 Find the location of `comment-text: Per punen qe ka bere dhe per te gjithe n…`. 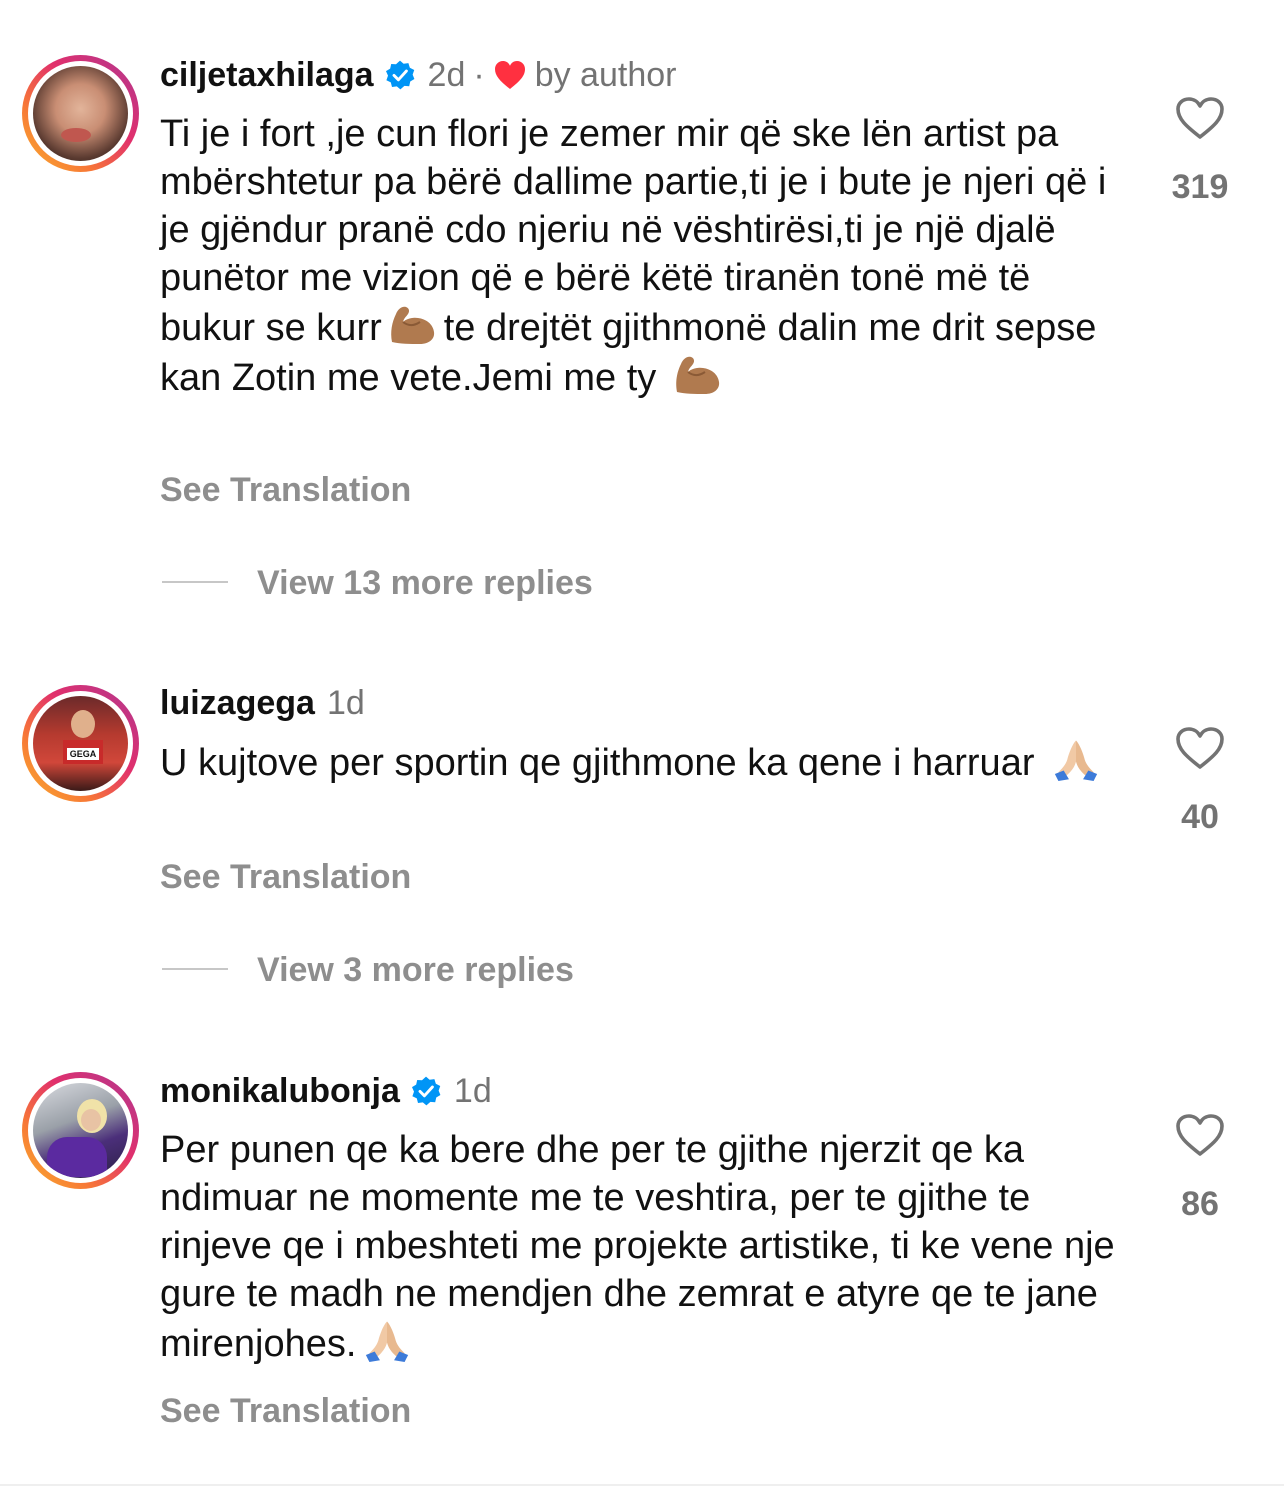

comment-text: Per punen qe ka bere dhe per te gjithe n… is located at coordinates (640, 1247).